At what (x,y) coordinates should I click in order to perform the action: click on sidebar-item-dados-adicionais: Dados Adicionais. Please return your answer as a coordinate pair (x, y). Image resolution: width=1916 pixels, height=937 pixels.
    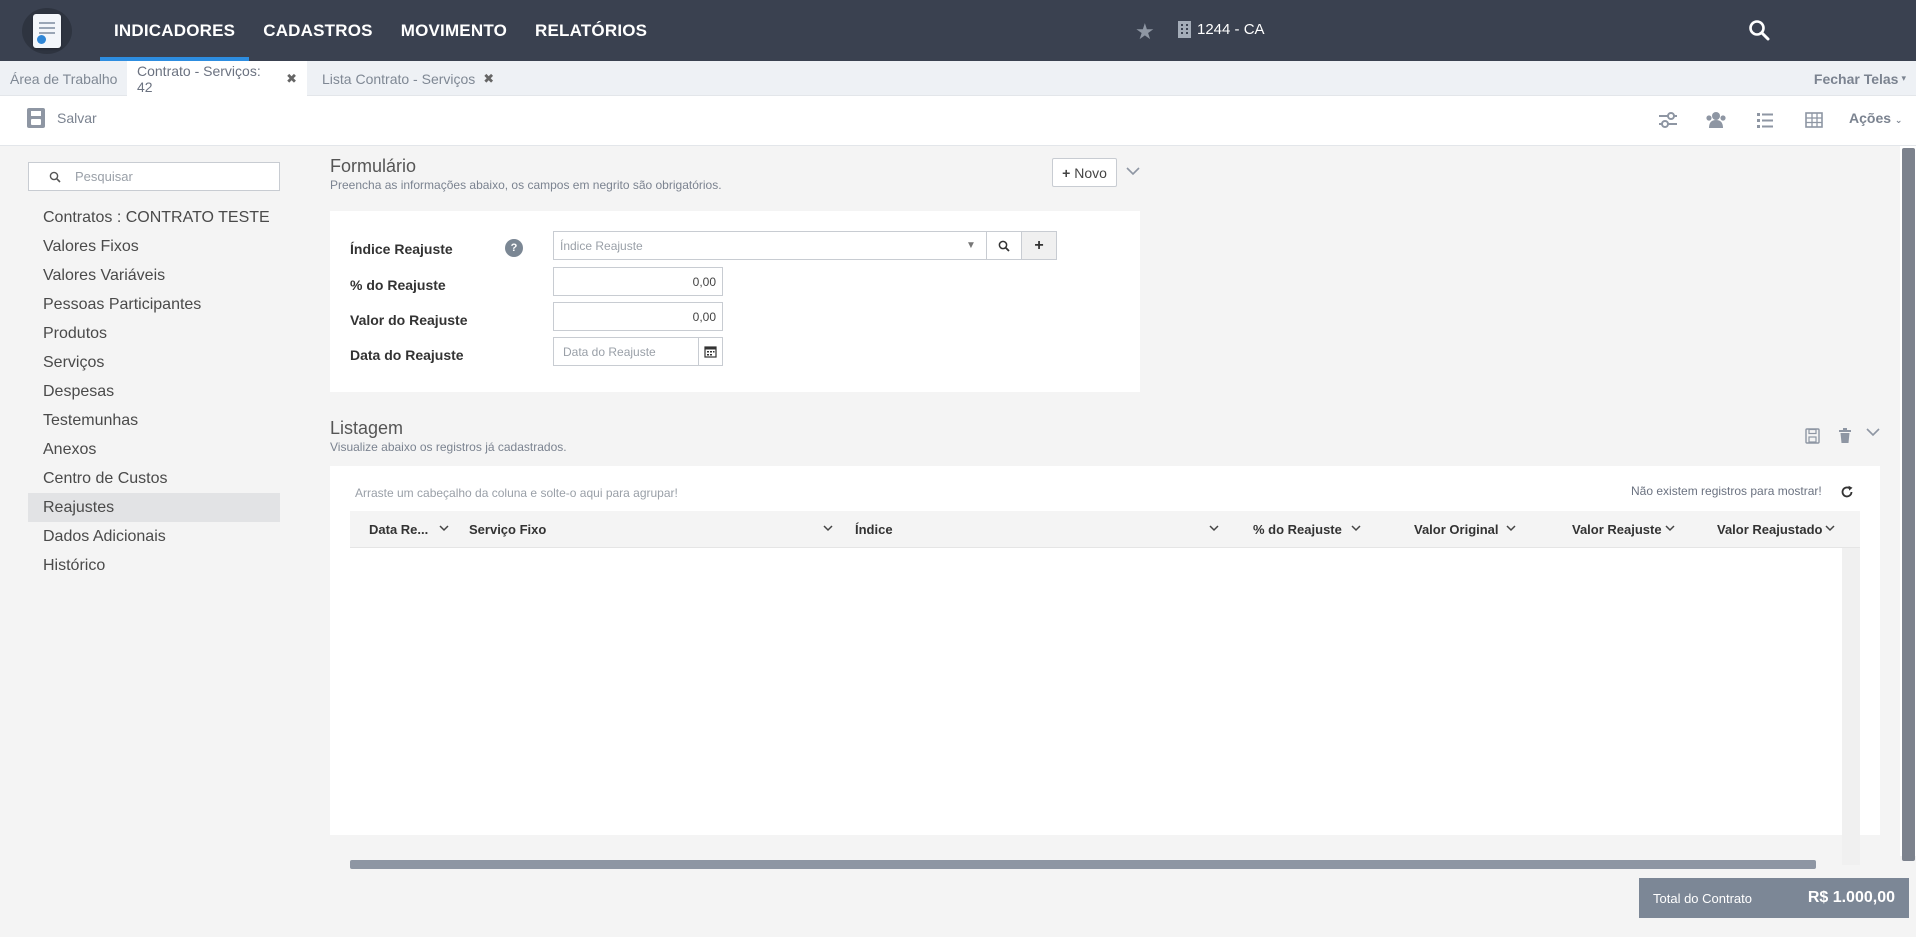
    Looking at the image, I should click on (154, 536).